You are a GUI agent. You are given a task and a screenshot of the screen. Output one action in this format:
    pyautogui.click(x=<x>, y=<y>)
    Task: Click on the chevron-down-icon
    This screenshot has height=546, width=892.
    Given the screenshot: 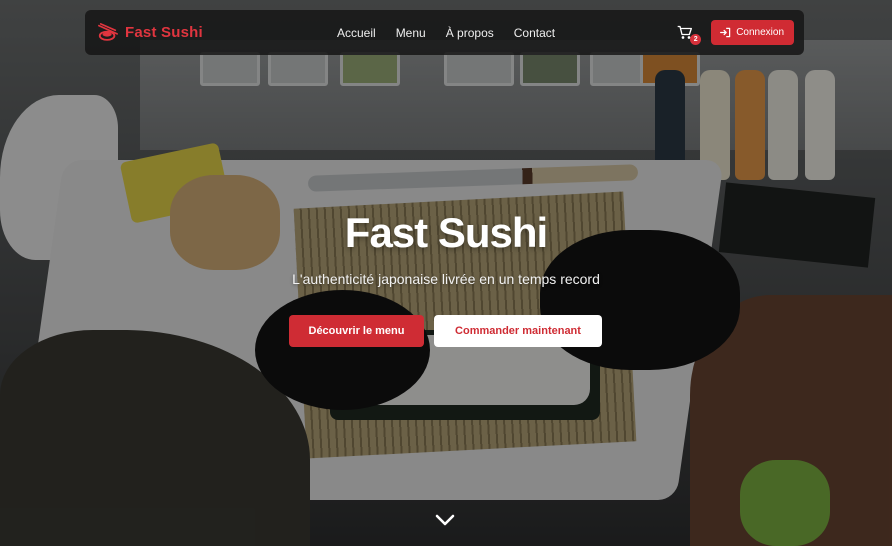 What is the action you would take?
    pyautogui.click(x=445, y=520)
    